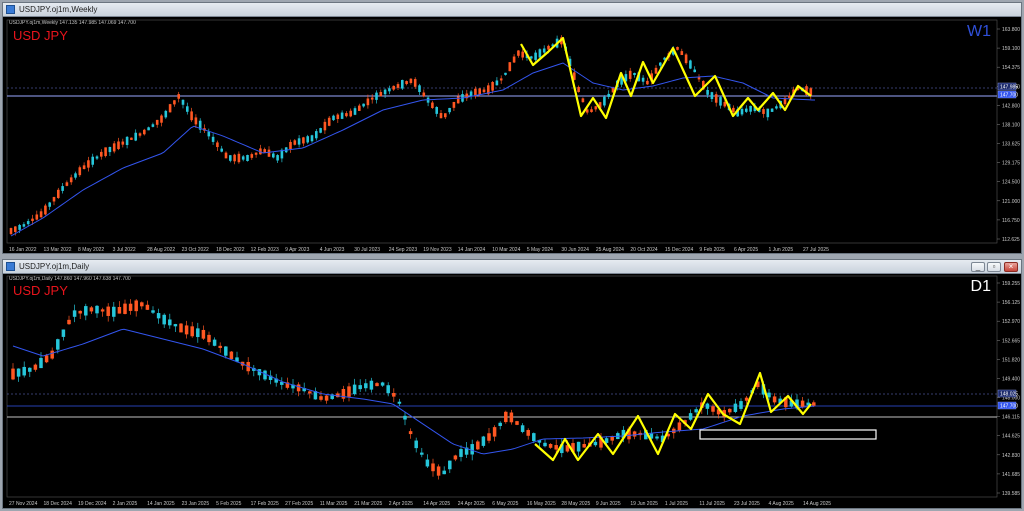 The height and width of the screenshot is (511, 1024). Describe the element at coordinates (1011, 418) in the screenshot. I see `price-axis-label: 146.115` at that location.